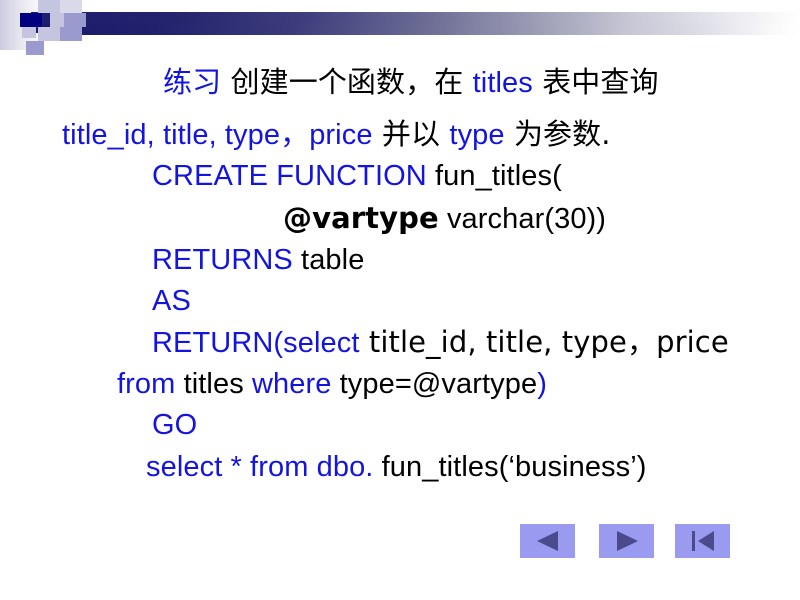 This screenshot has height=600, width=800. I want to click on slide-line-3: CREATE FUNCTION fun_titles(, so click(357, 176).